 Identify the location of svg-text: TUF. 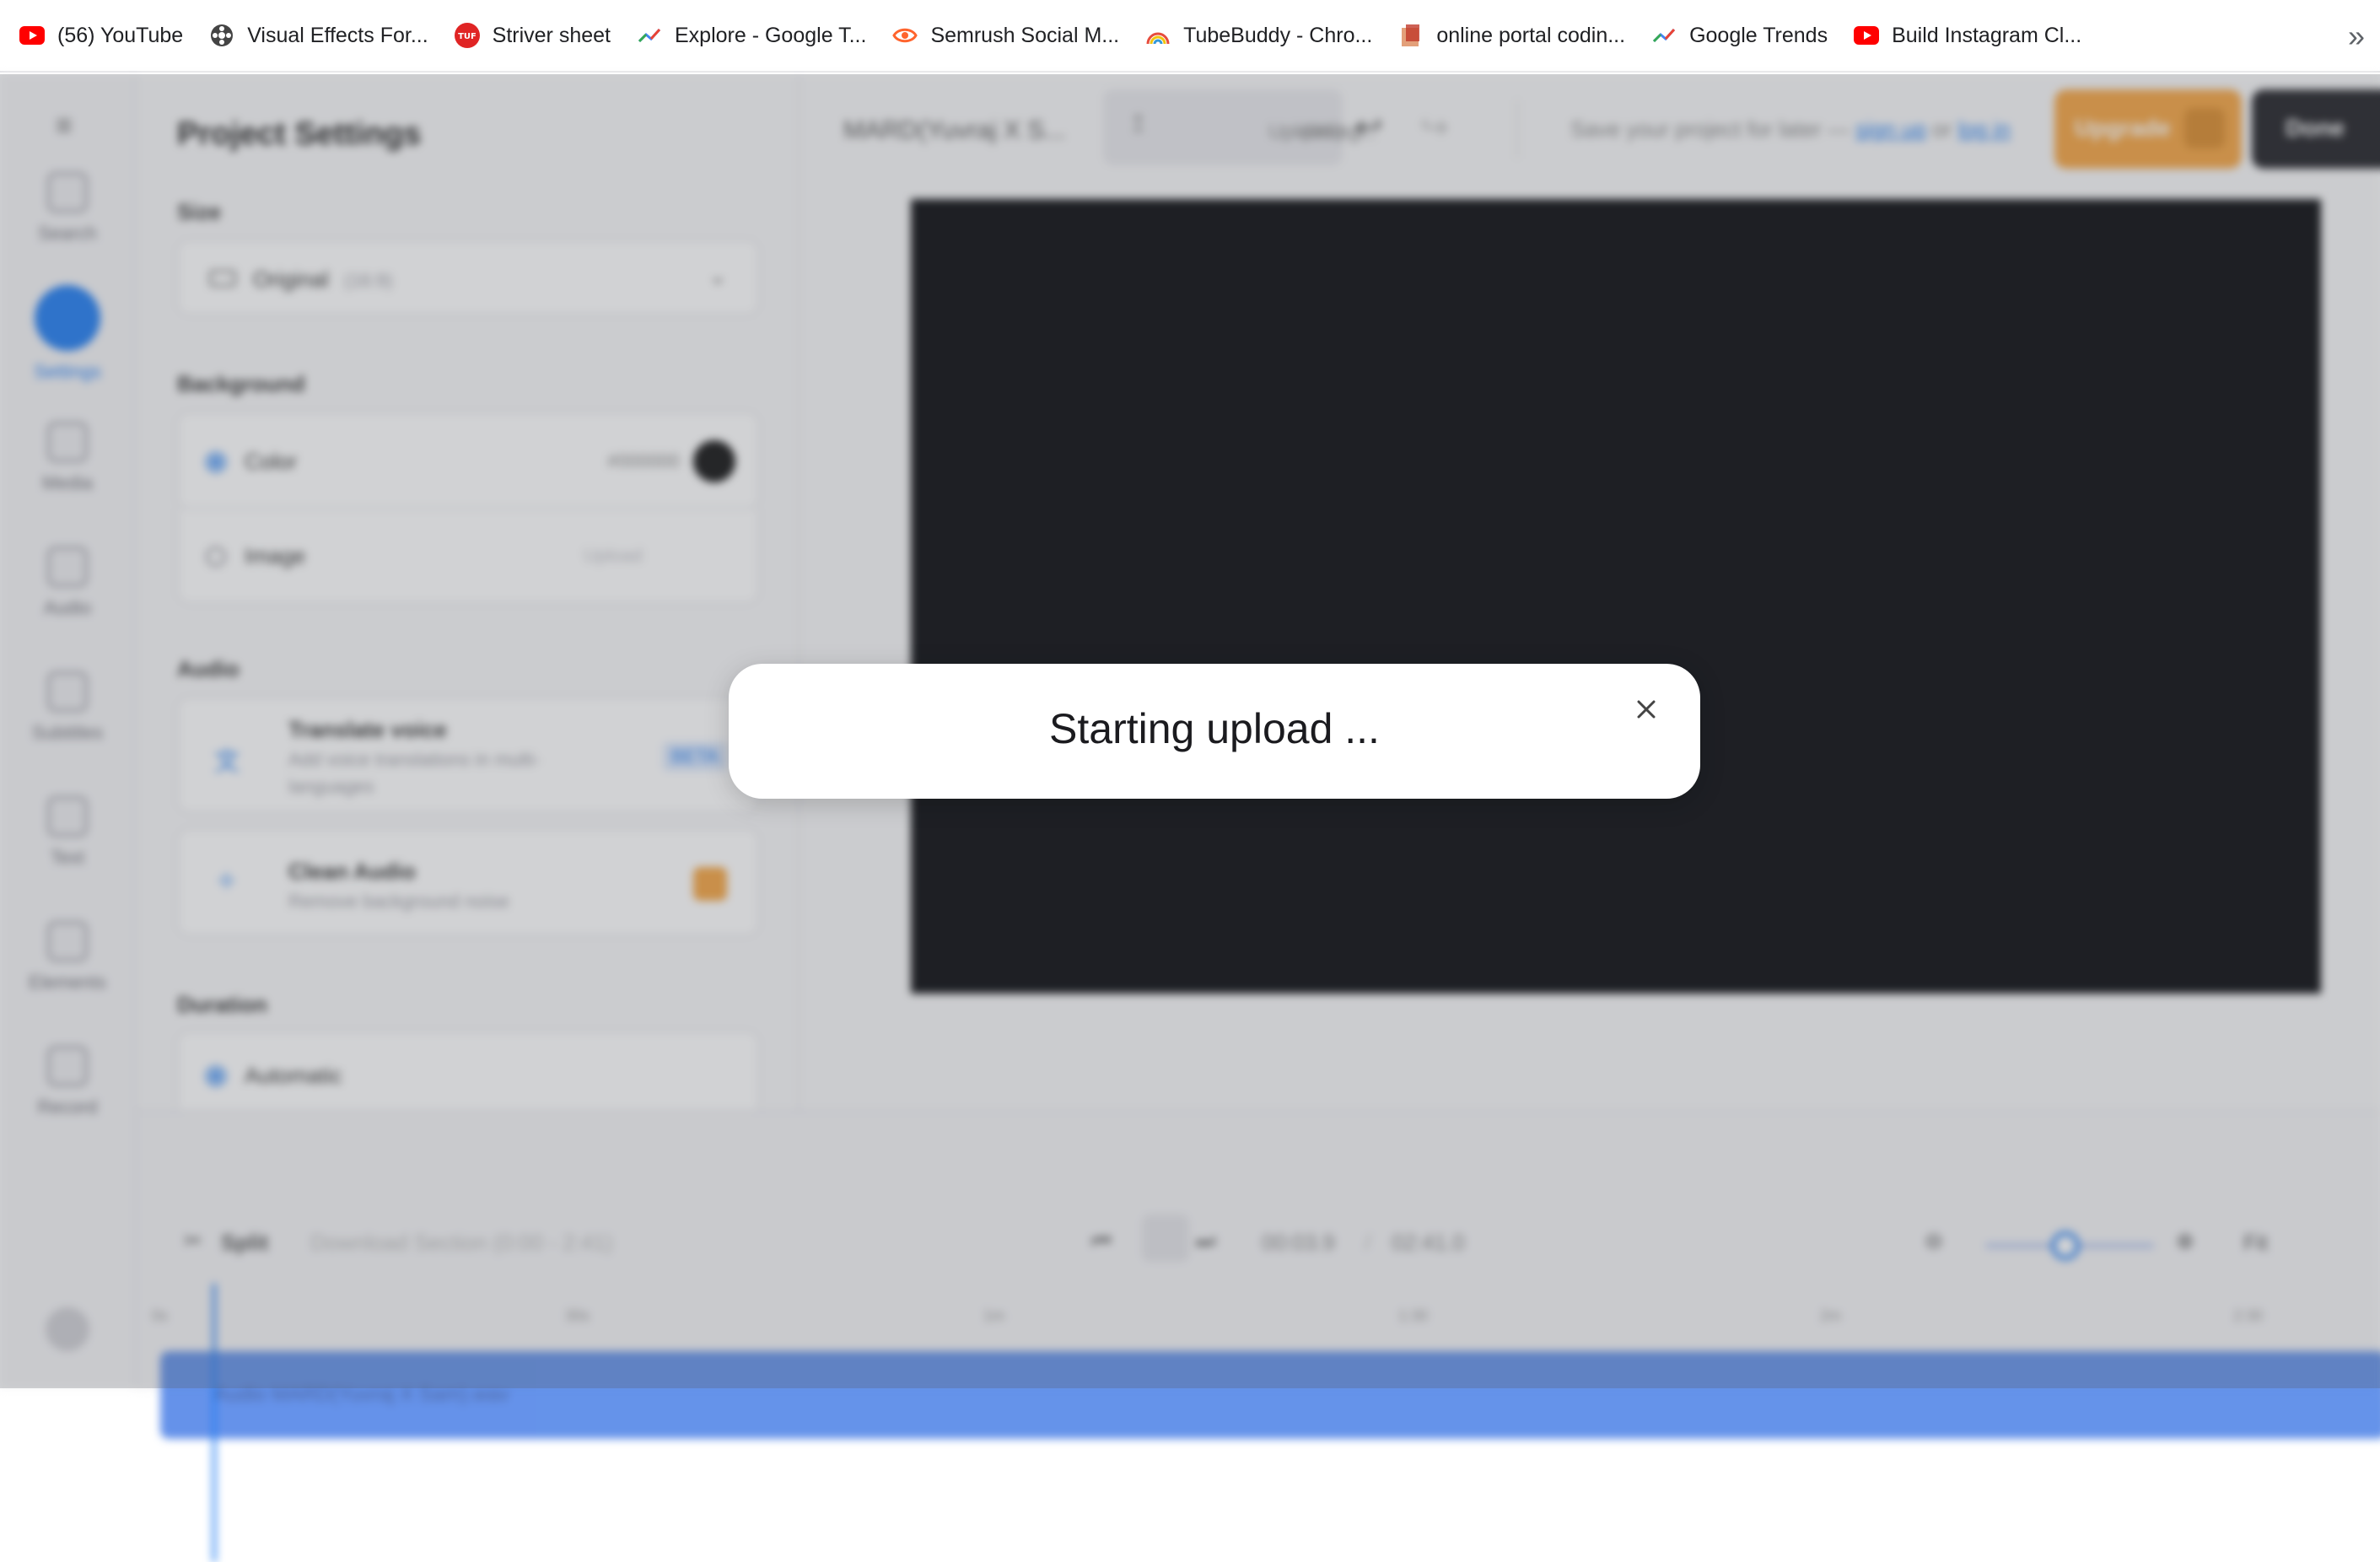
(467, 36).